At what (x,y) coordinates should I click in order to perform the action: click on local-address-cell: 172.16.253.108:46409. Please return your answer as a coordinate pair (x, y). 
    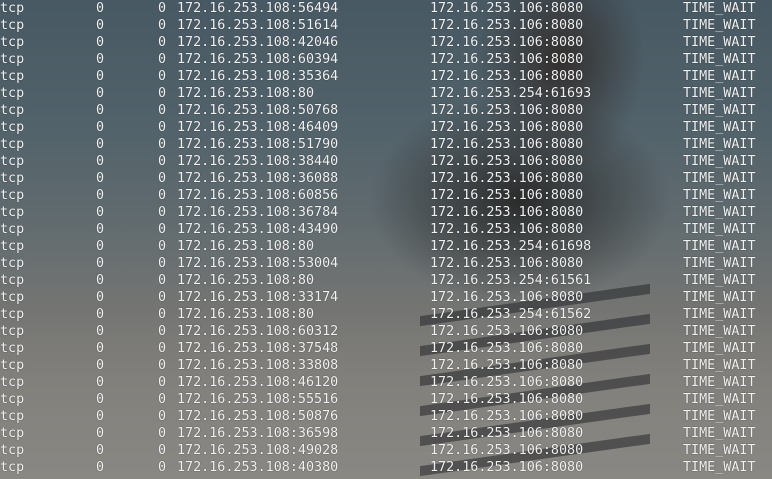
    Looking at the image, I should click on (258, 127).